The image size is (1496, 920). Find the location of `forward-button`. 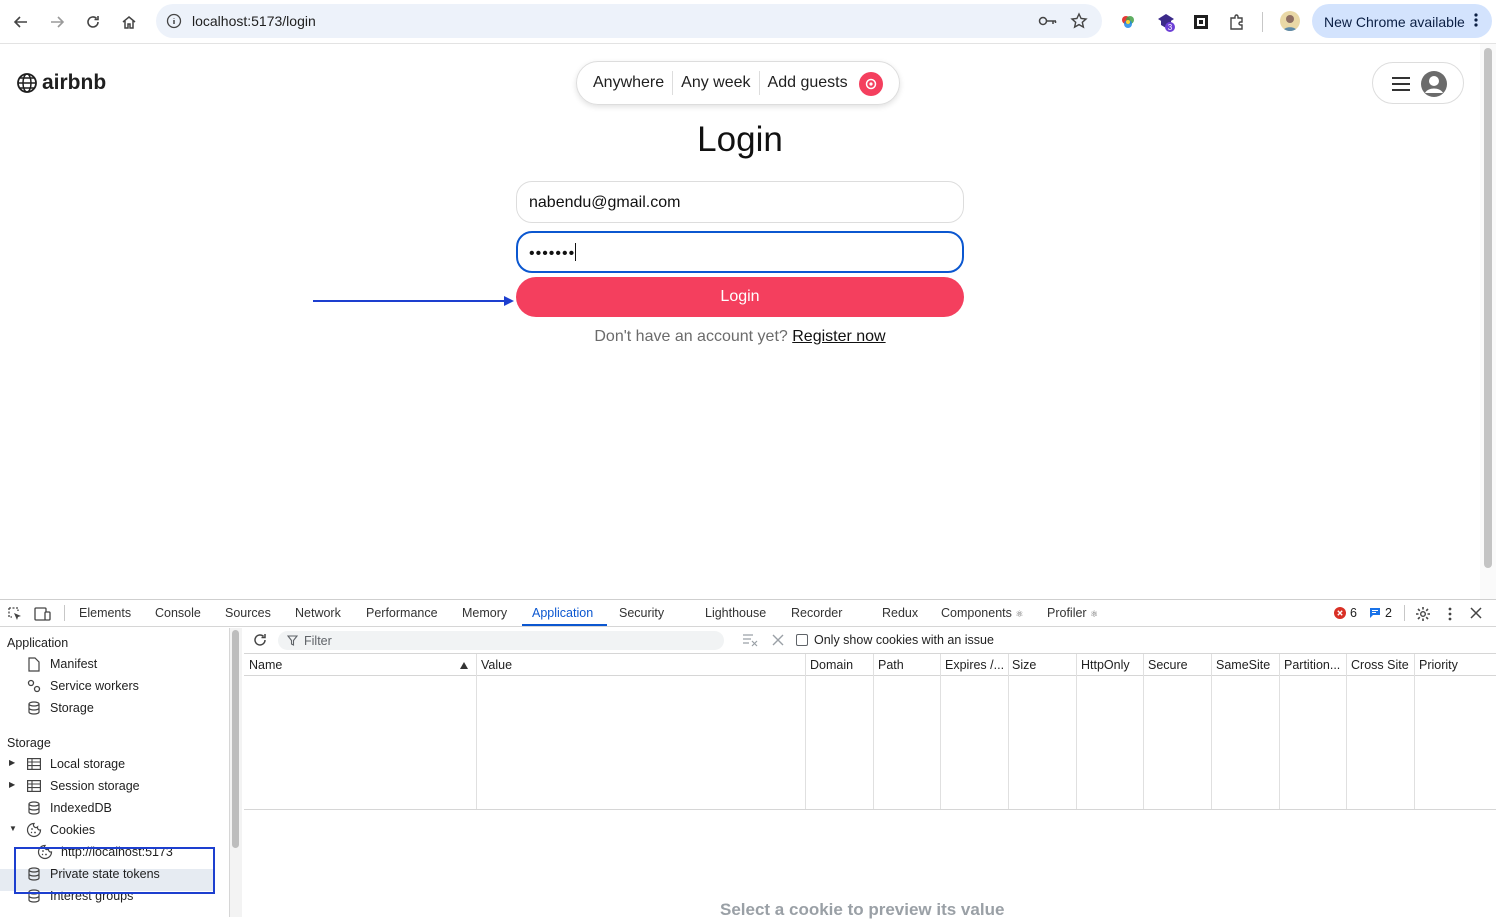

forward-button is located at coordinates (57, 22).